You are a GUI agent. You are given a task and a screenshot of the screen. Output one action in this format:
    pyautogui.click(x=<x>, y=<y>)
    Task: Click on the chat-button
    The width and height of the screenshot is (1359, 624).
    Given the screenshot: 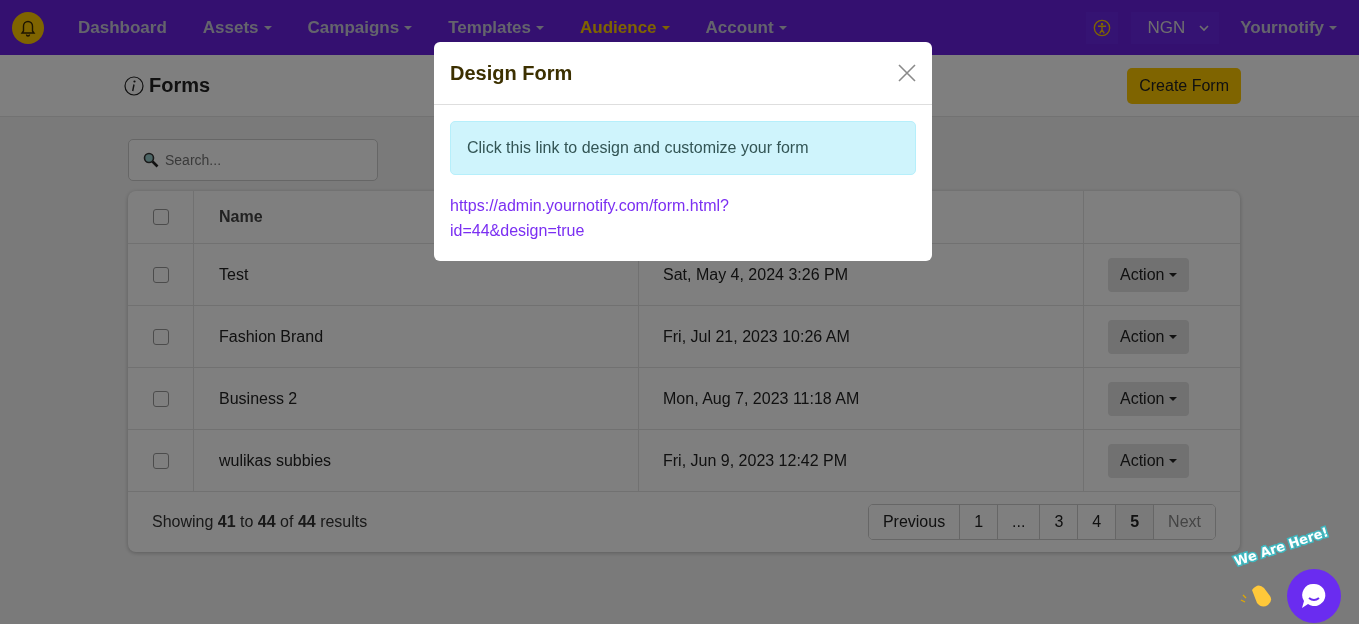 What is the action you would take?
    pyautogui.click(x=1314, y=596)
    